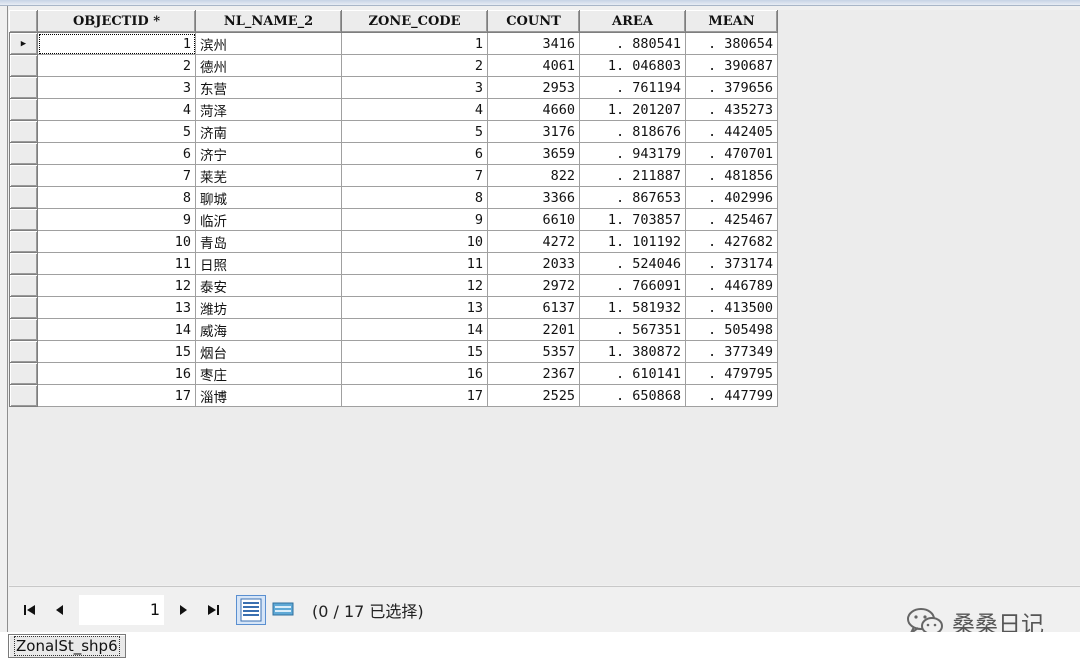 Image resolution: width=1080 pixels, height=668 pixels. I want to click on table-row: 5 济南 5 3176. 818676. 442405, so click(393, 131).